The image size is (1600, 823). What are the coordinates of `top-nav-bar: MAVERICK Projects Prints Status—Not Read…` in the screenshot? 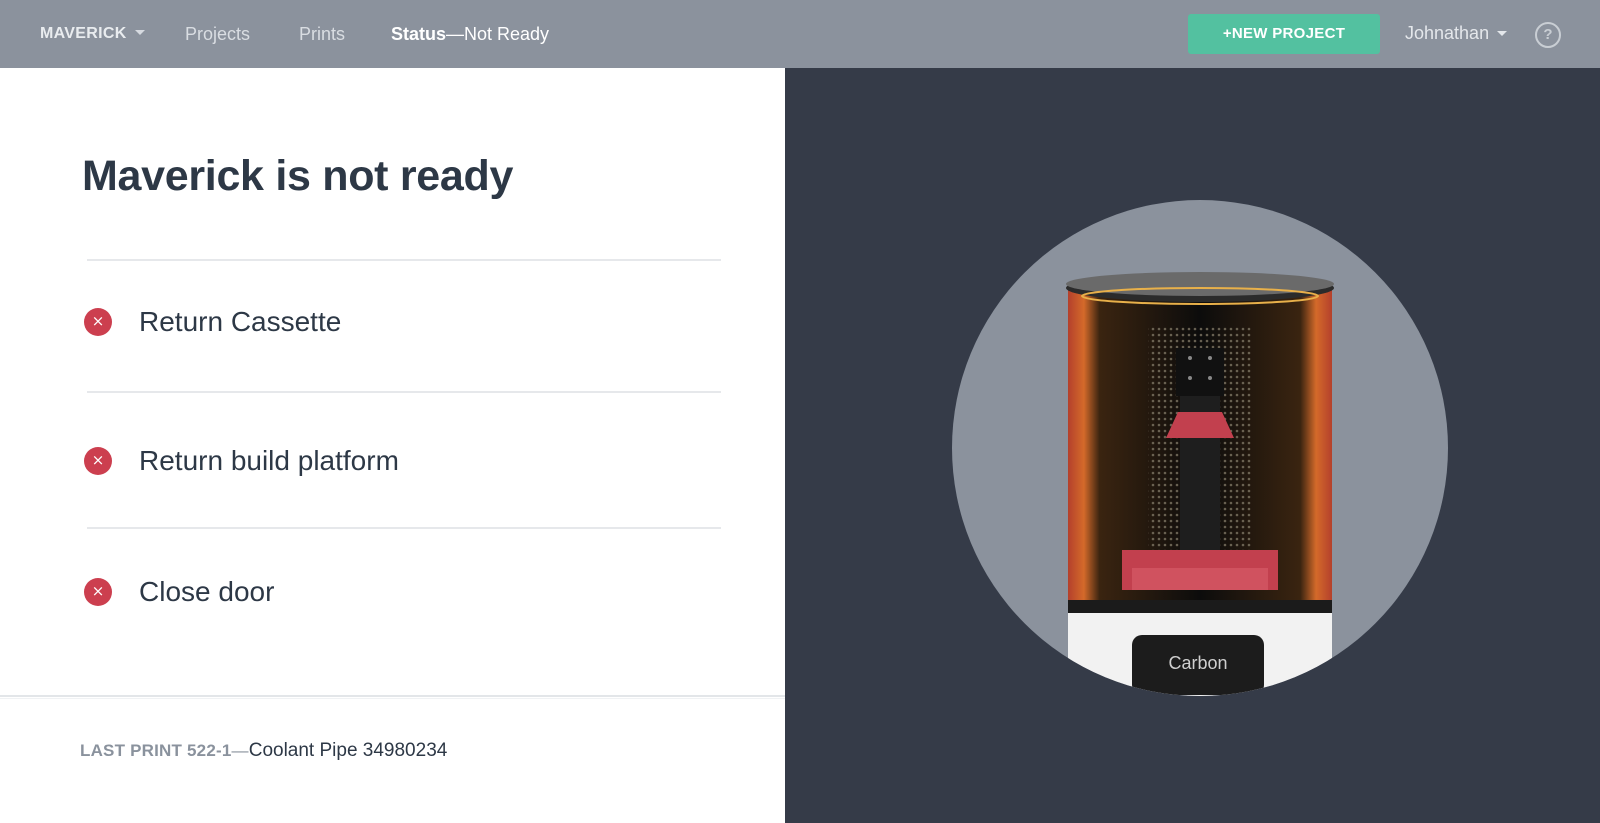 It's located at (800, 34).